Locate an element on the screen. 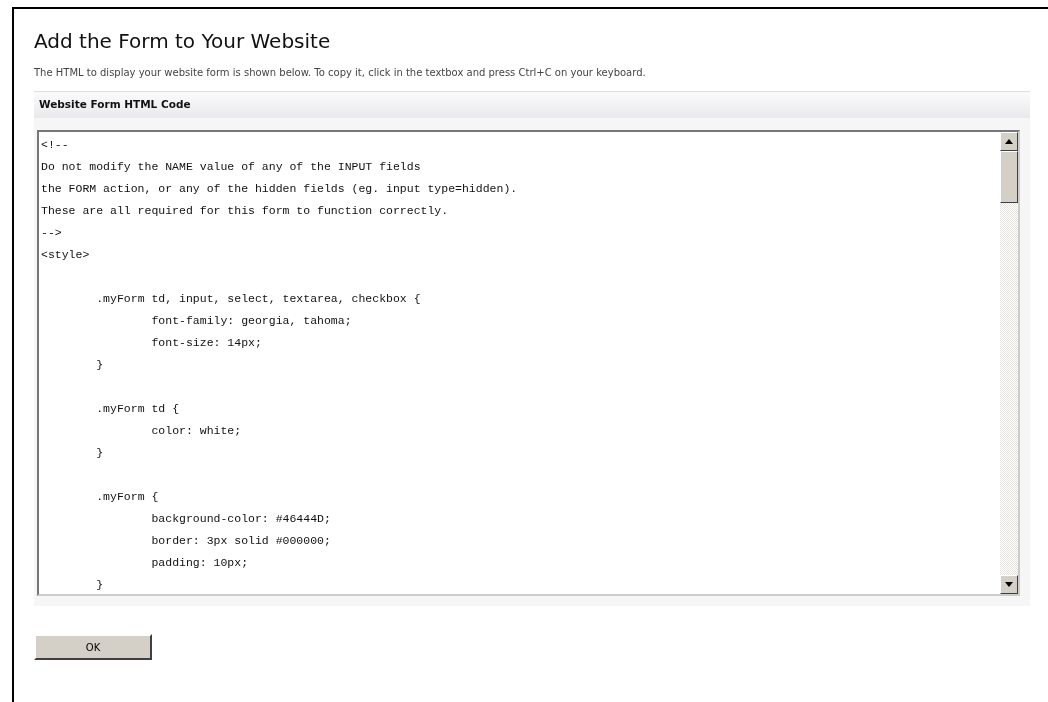 Image resolution: width=1048 pixels, height=702 pixels. code-line: <style> is located at coordinates (66, 255).